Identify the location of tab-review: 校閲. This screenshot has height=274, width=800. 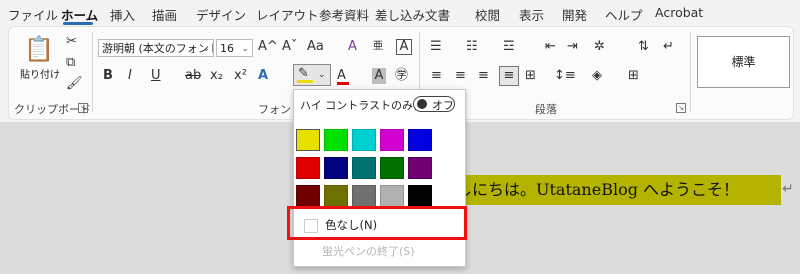
(487, 14).